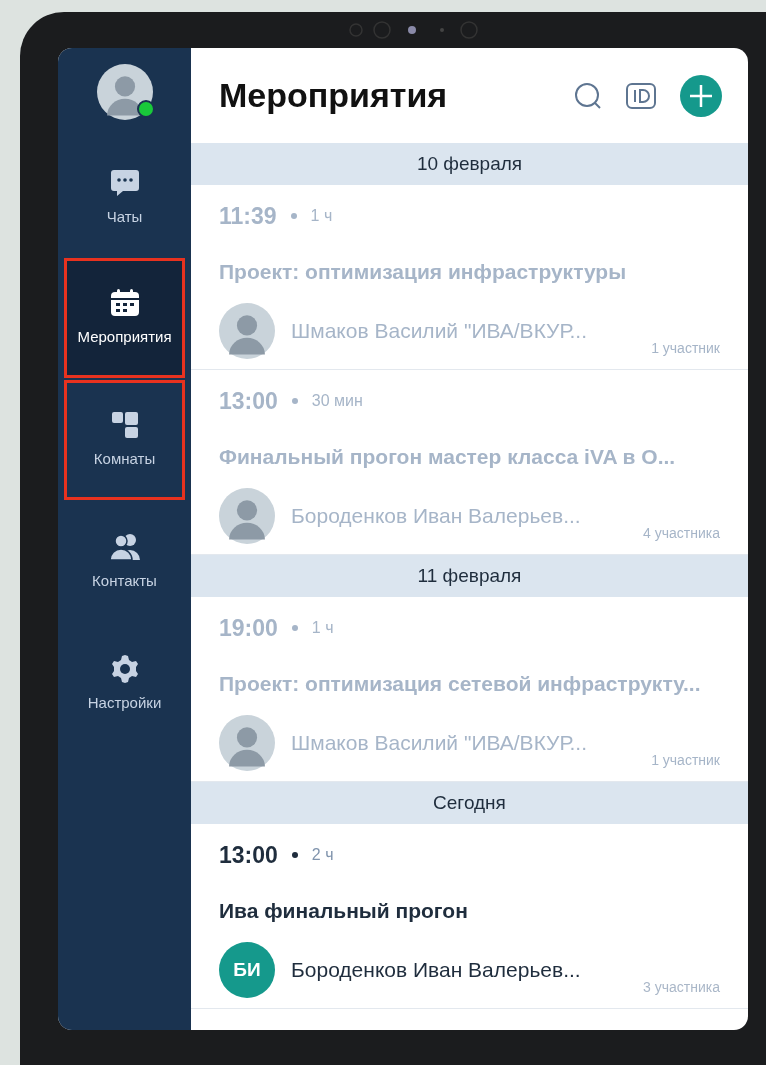  Describe the element at coordinates (681, 533) in the screenshot. I see `participant-count: 4 участника` at that location.